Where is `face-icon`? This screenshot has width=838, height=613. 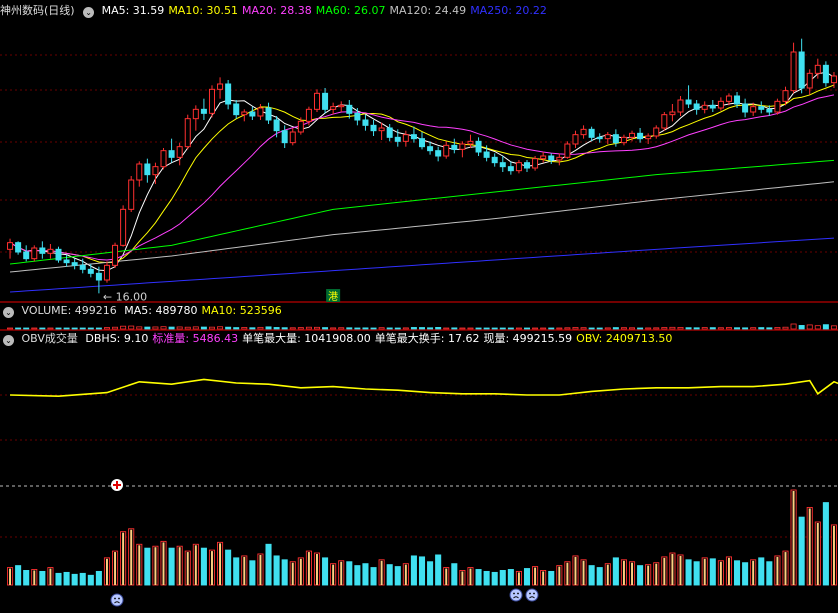 face-icon is located at coordinates (532, 595).